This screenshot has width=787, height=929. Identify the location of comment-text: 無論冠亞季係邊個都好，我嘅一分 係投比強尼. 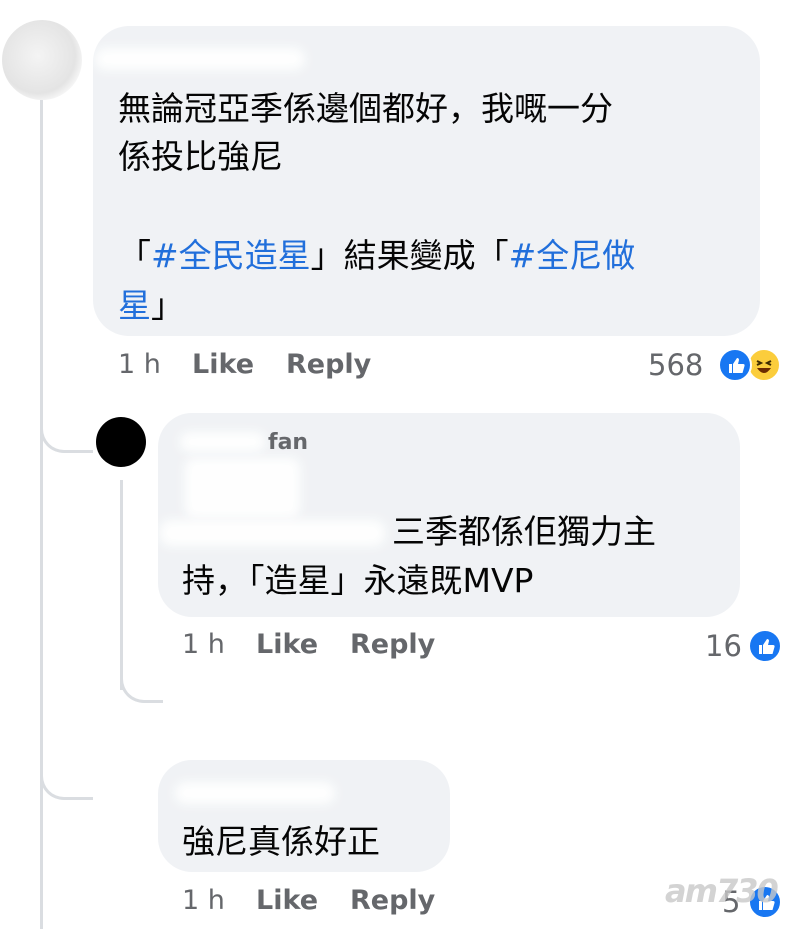
(365, 133).